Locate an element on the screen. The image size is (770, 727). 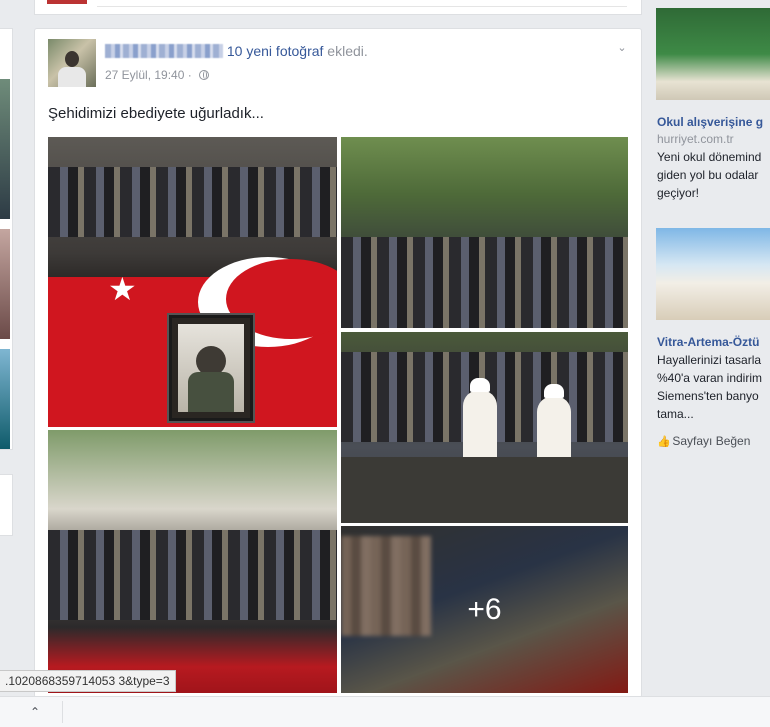
photo-flag-coffin: ★ is located at coordinates (192, 282).